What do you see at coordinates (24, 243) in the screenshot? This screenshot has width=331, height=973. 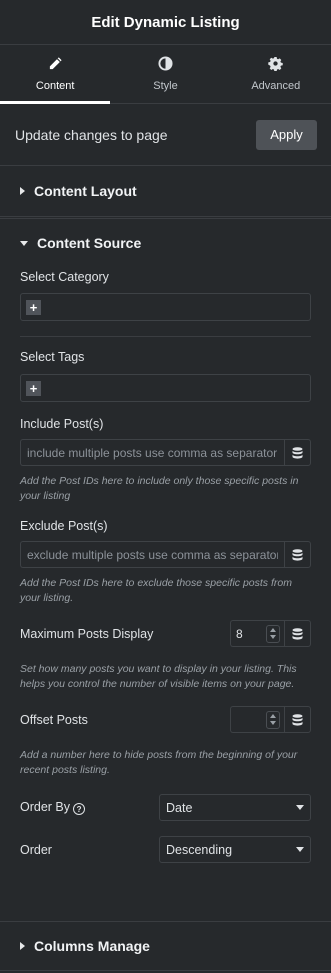 I see `caret-down-icon` at bounding box center [24, 243].